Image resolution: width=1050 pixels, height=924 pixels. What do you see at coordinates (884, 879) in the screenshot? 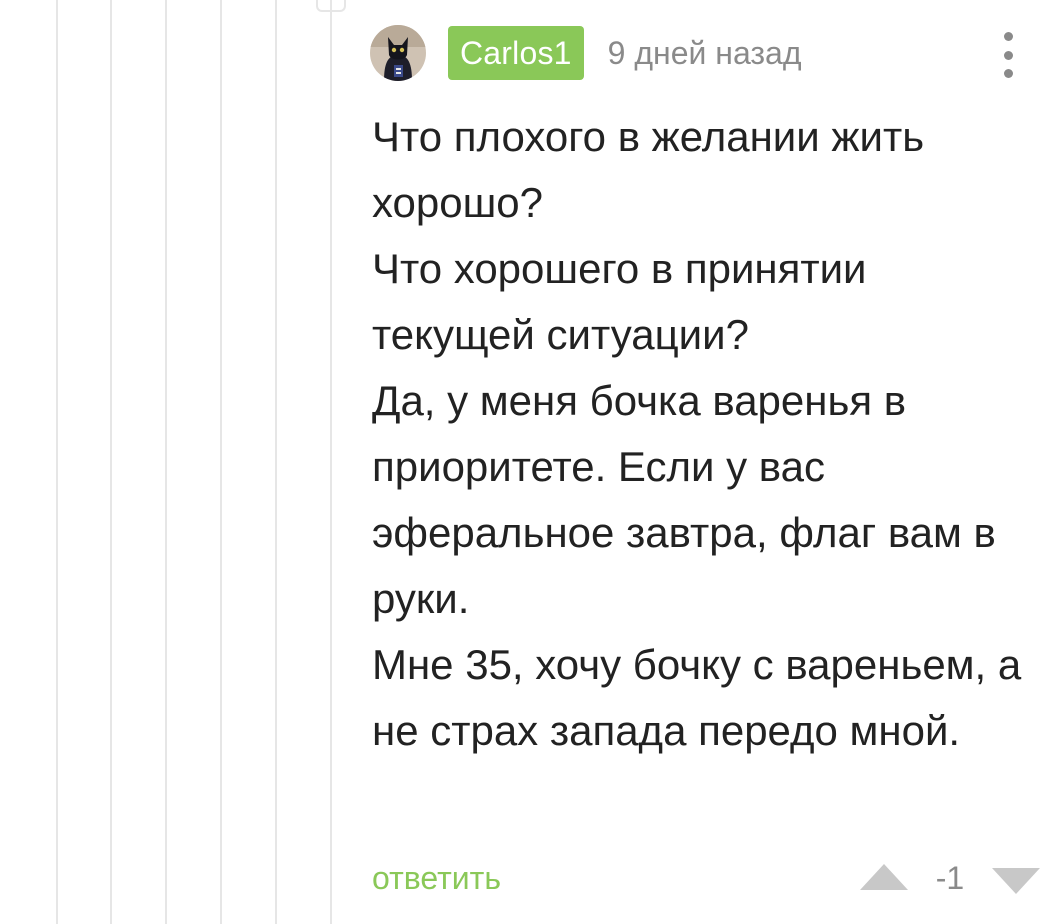
I see `triangle-up-icon` at bounding box center [884, 879].